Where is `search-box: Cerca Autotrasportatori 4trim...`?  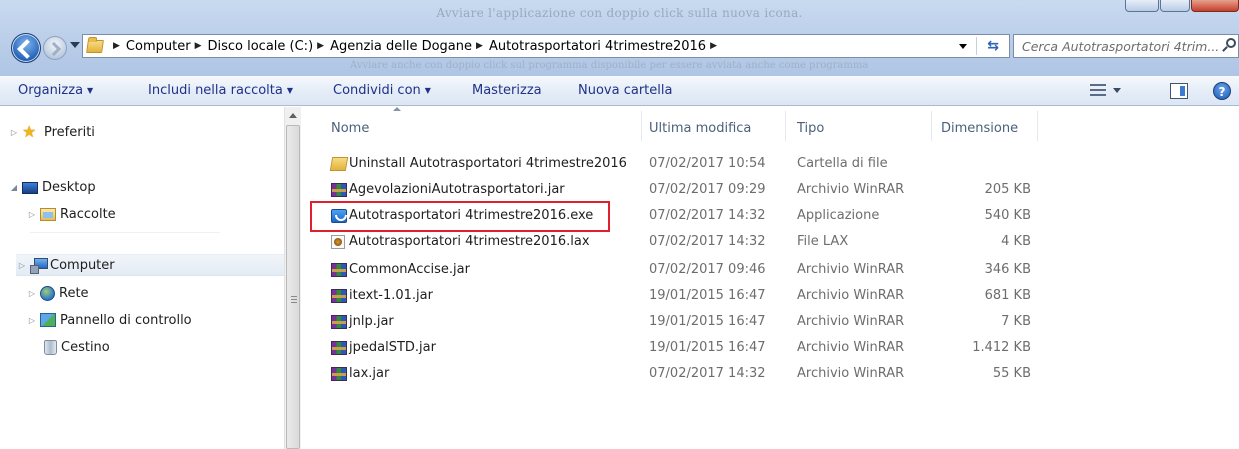
search-box: Cerca Autotrasportatori 4trim... is located at coordinates (1126, 46).